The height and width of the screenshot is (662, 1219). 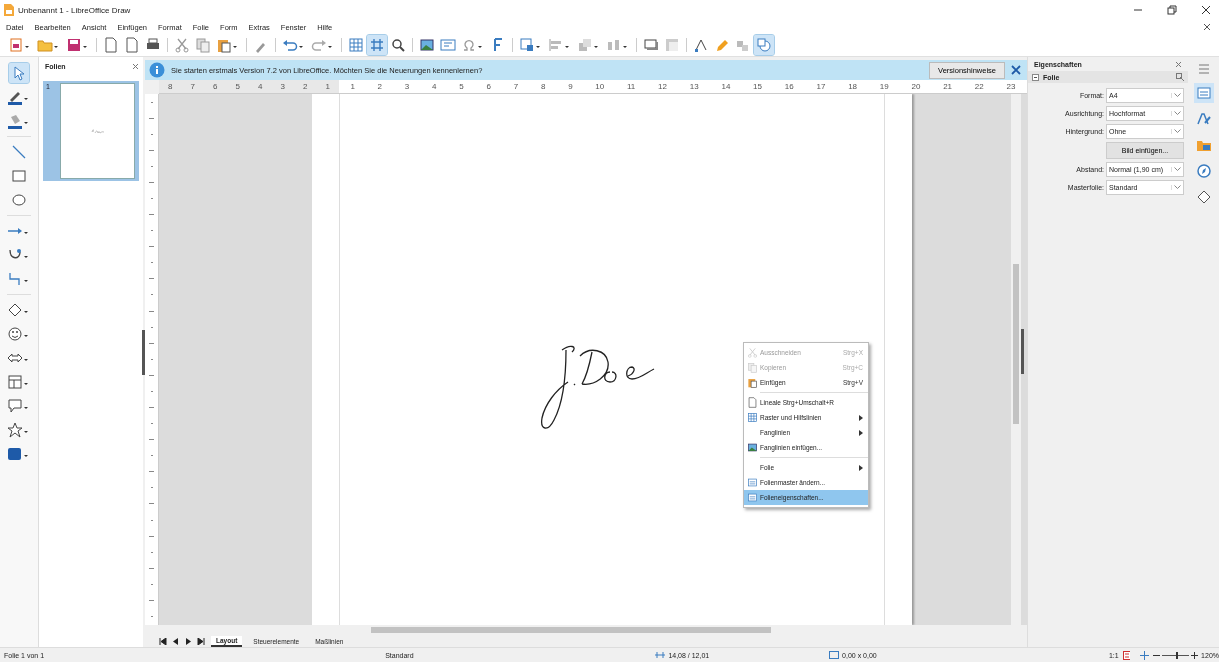 What do you see at coordinates (188, 641) in the screenshot?
I see `next-page-icon` at bounding box center [188, 641].